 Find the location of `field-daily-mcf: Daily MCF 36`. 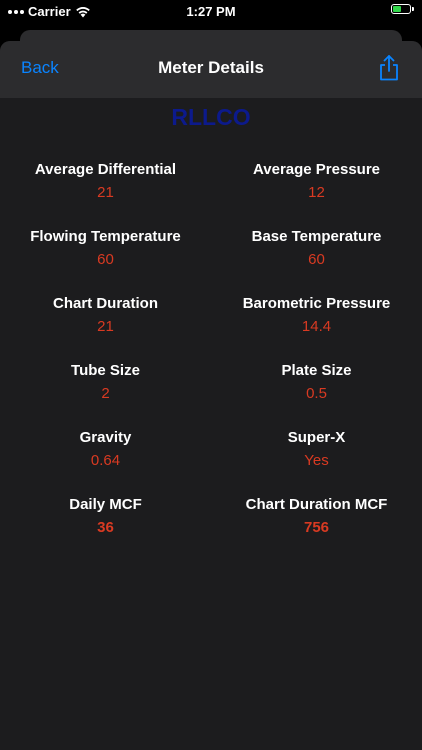

field-daily-mcf: Daily MCF 36 is located at coordinates (105, 528).